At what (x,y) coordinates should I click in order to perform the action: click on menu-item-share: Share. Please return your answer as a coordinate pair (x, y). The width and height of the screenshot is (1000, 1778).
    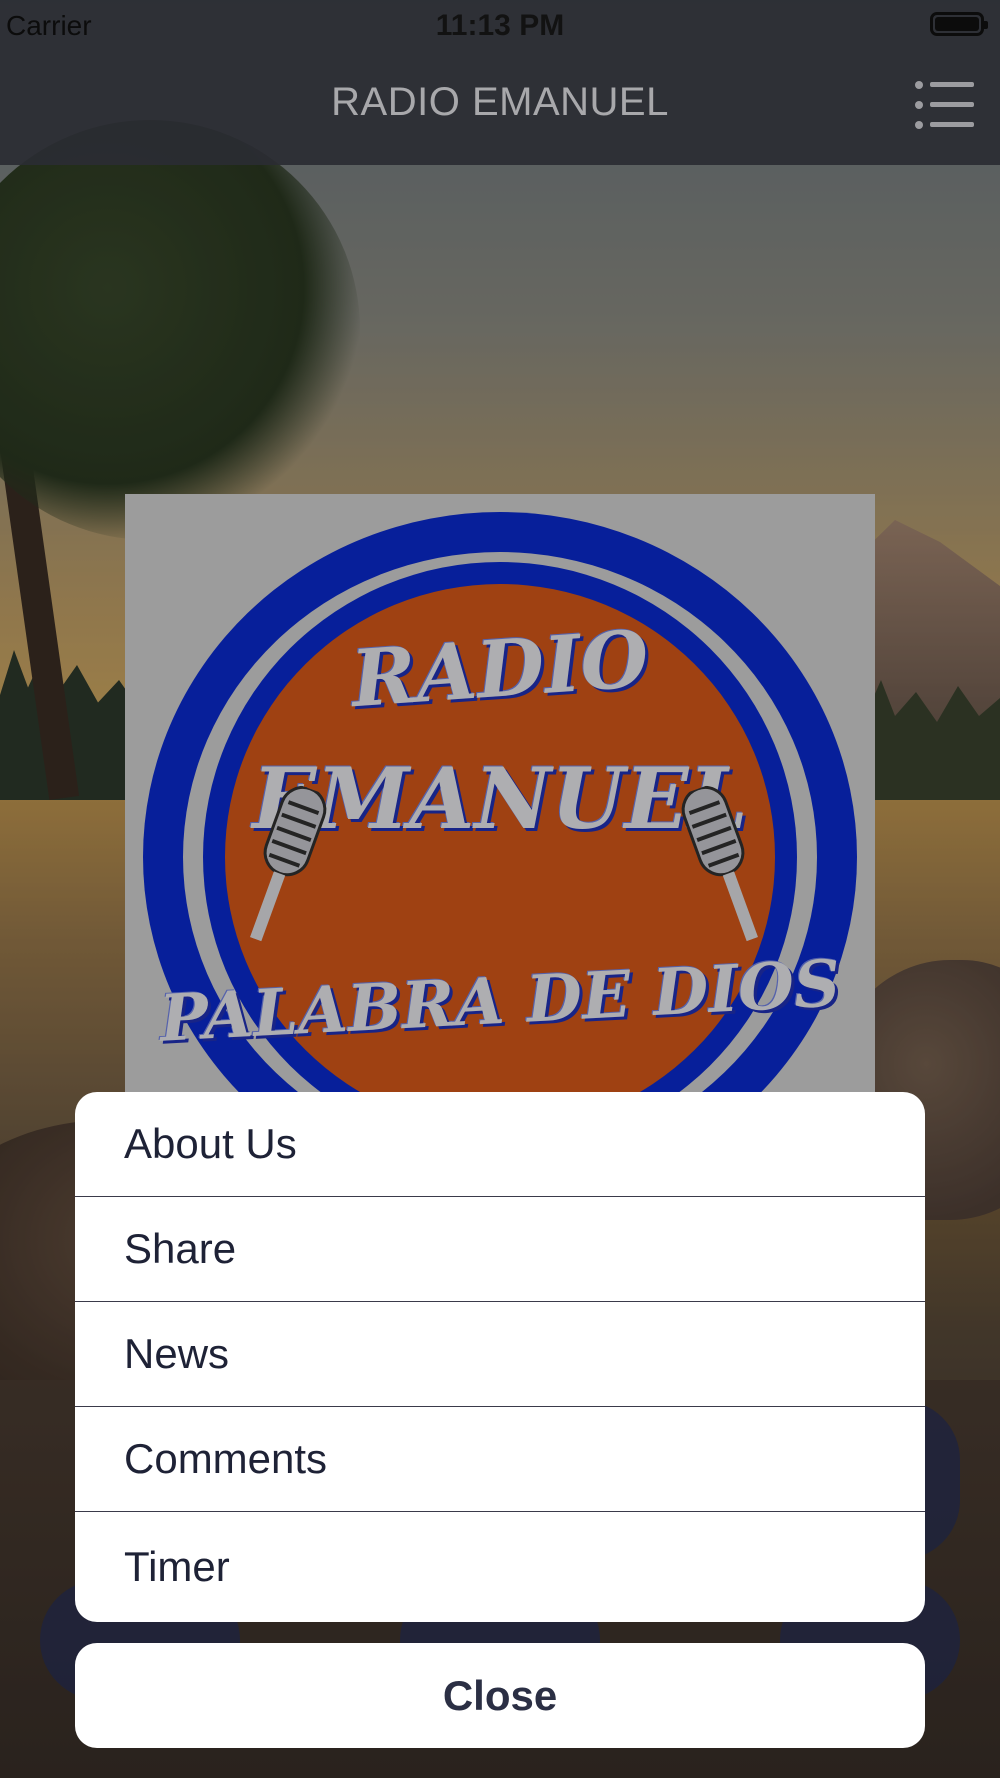
    Looking at the image, I should click on (500, 1249).